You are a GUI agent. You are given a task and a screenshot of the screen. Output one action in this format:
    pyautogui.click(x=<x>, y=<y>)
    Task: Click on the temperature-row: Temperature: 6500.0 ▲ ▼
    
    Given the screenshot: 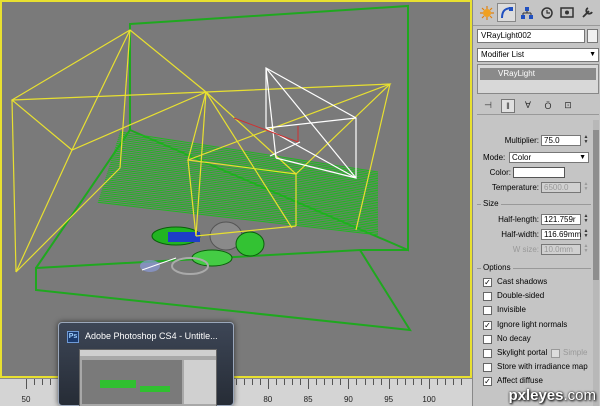 What is the action you would take?
    pyautogui.click(x=534, y=188)
    